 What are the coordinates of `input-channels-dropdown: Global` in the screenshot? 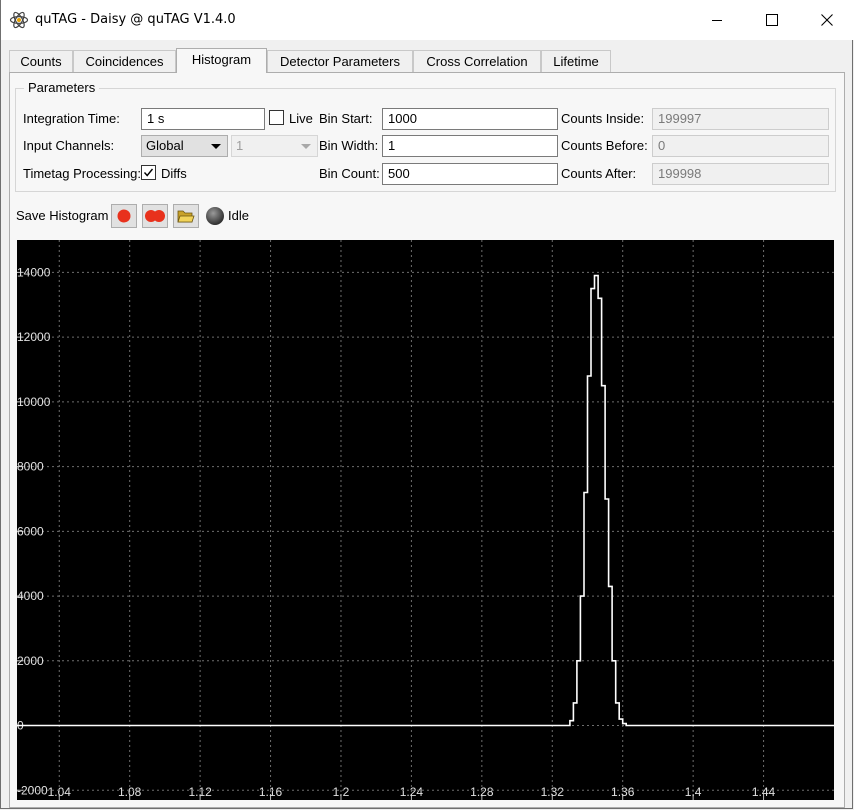 It's located at (184, 146).